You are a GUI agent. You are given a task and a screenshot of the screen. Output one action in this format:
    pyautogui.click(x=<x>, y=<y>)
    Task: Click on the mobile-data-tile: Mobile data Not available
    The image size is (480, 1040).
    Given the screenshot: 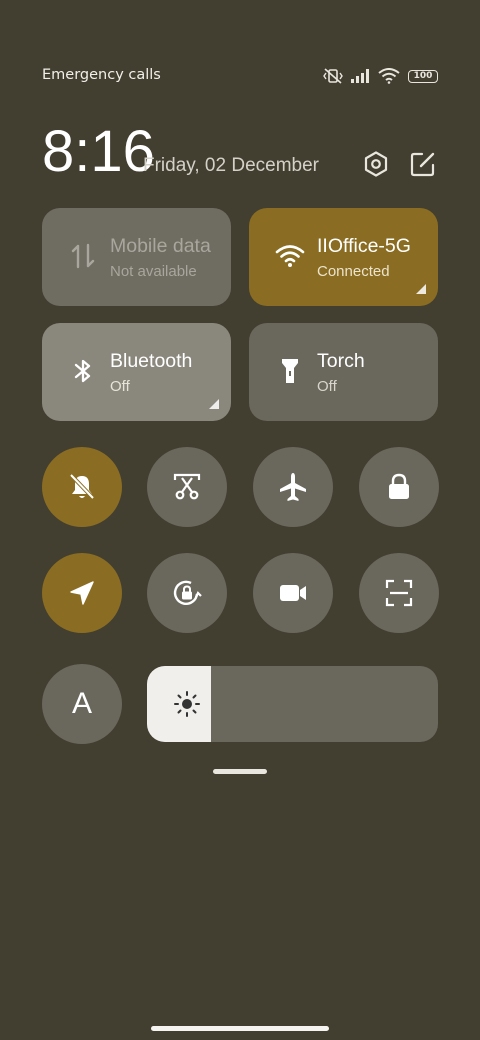 What is the action you would take?
    pyautogui.click(x=136, y=257)
    